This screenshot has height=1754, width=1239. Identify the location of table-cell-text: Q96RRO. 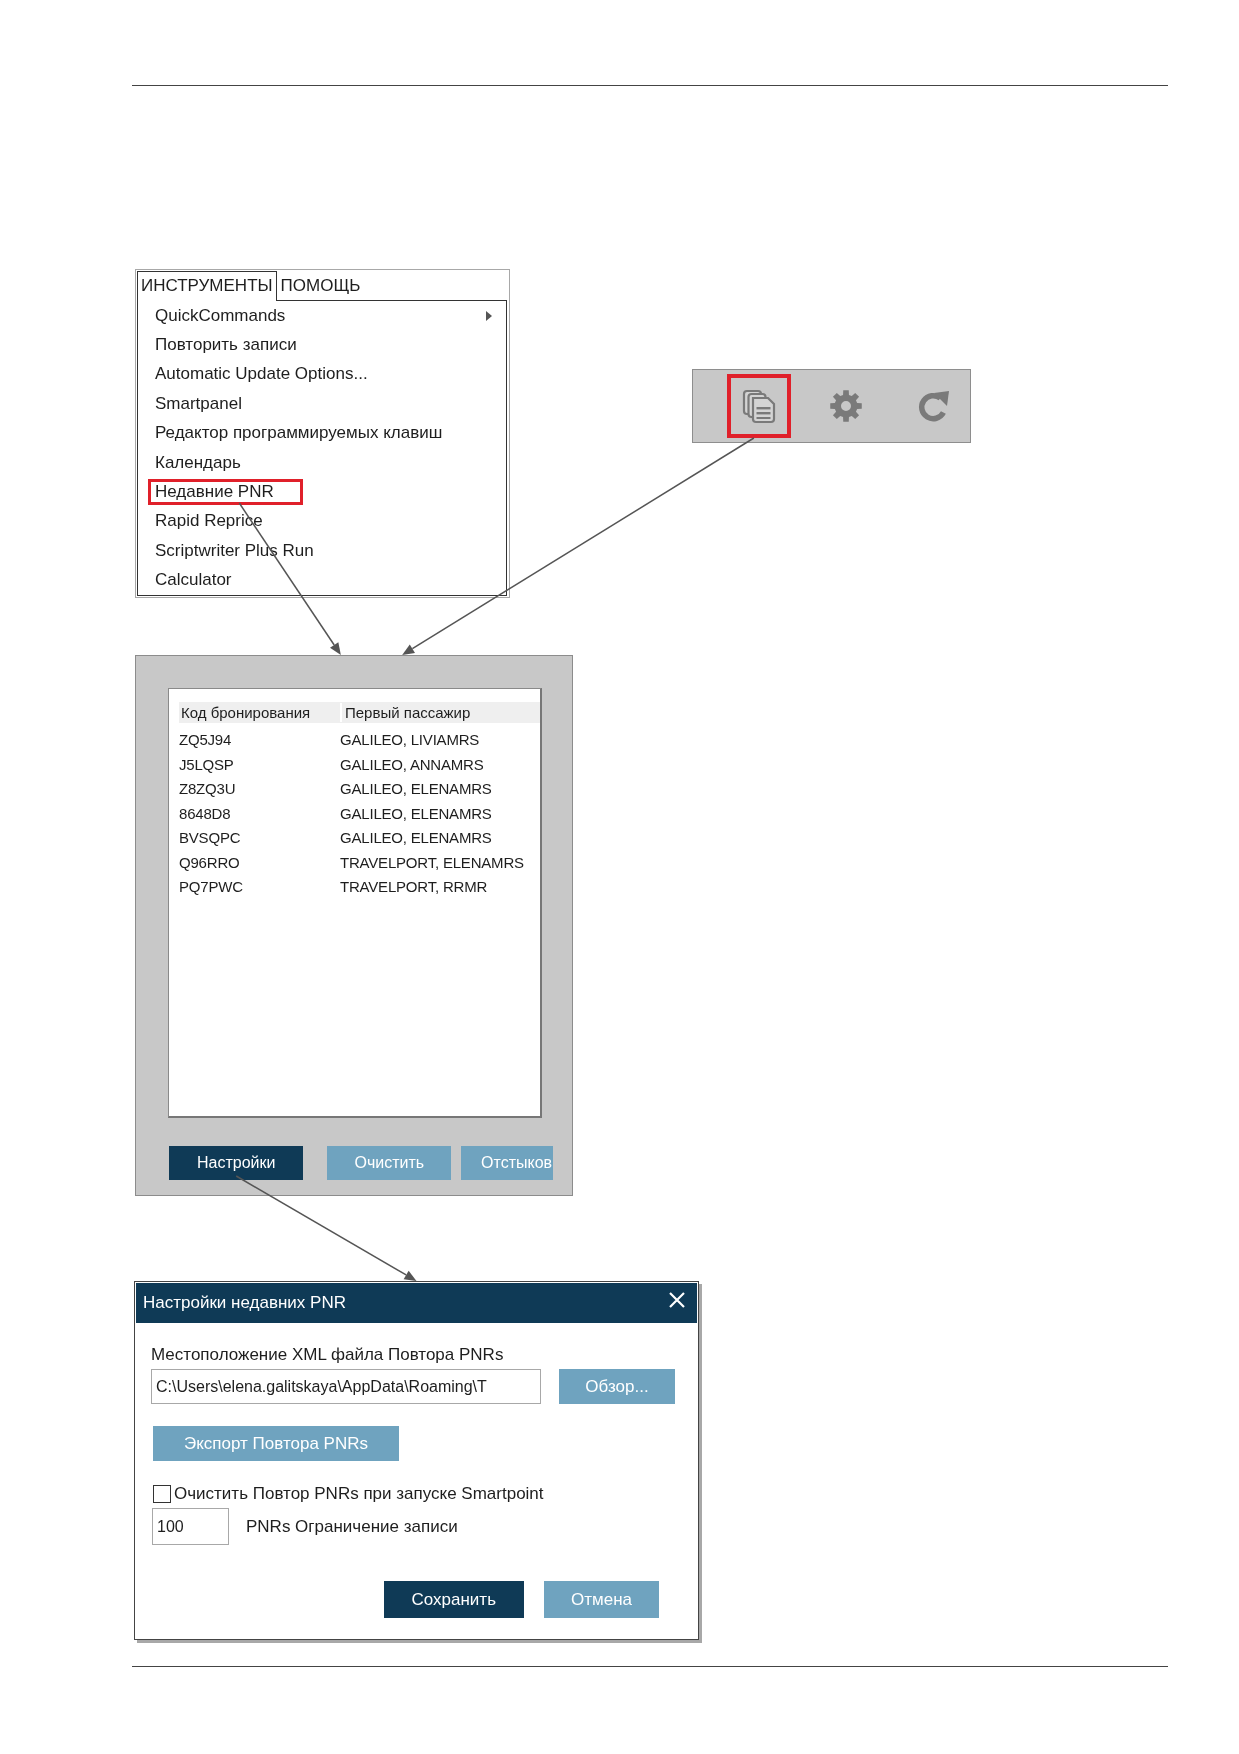
(210, 862).